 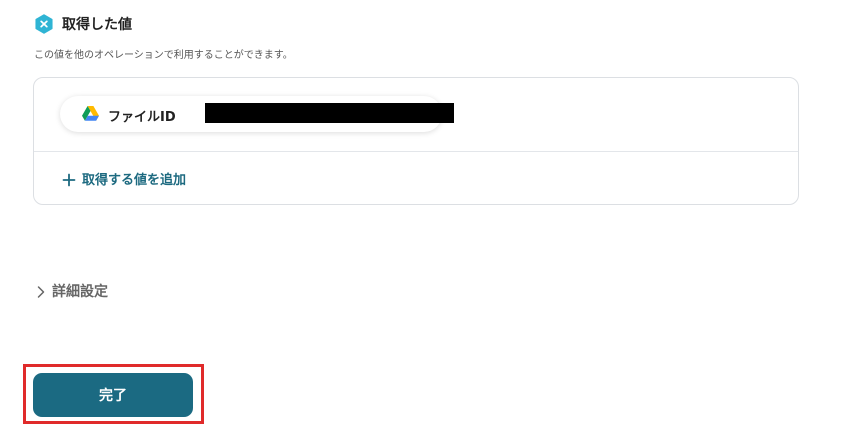 I want to click on section-header: 取得した値, so click(x=83, y=24).